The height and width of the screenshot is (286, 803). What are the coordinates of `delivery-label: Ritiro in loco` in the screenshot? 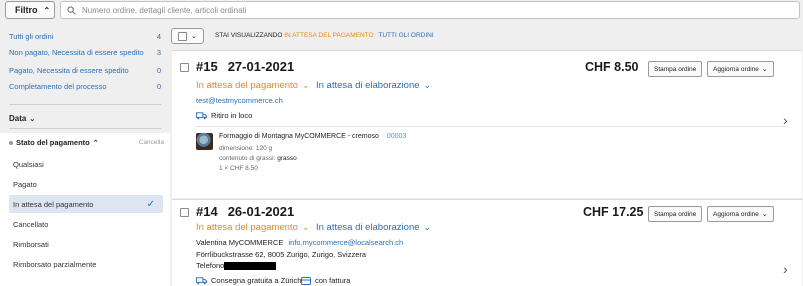 It's located at (232, 115).